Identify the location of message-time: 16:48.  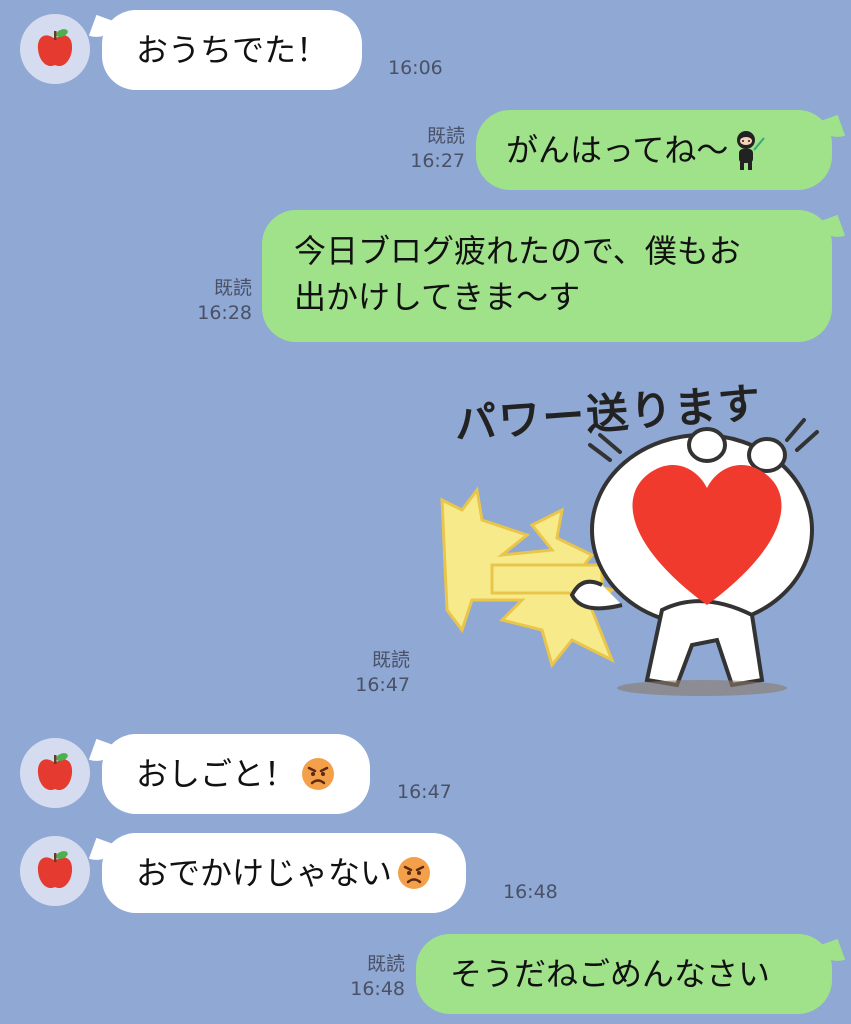
(530, 892).